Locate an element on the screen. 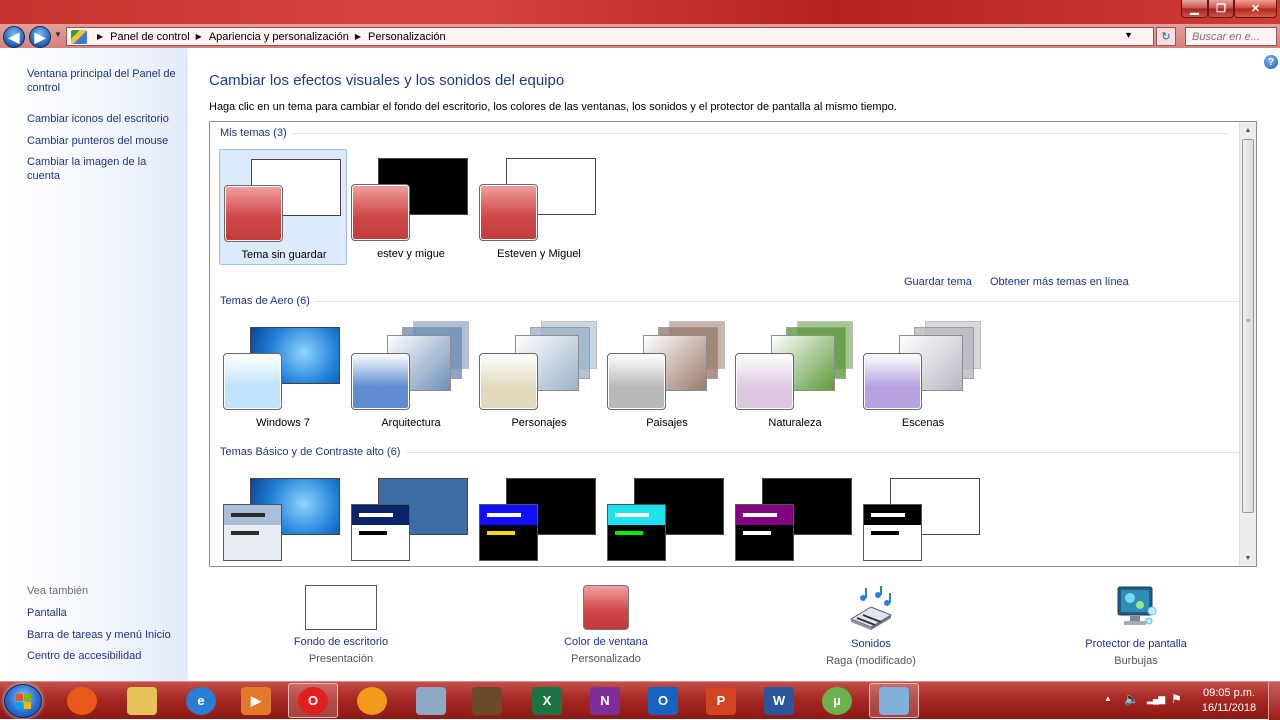 Image resolution: width=1280 pixels, height=720 pixels. theme-label: Personajes is located at coordinates (539, 423).